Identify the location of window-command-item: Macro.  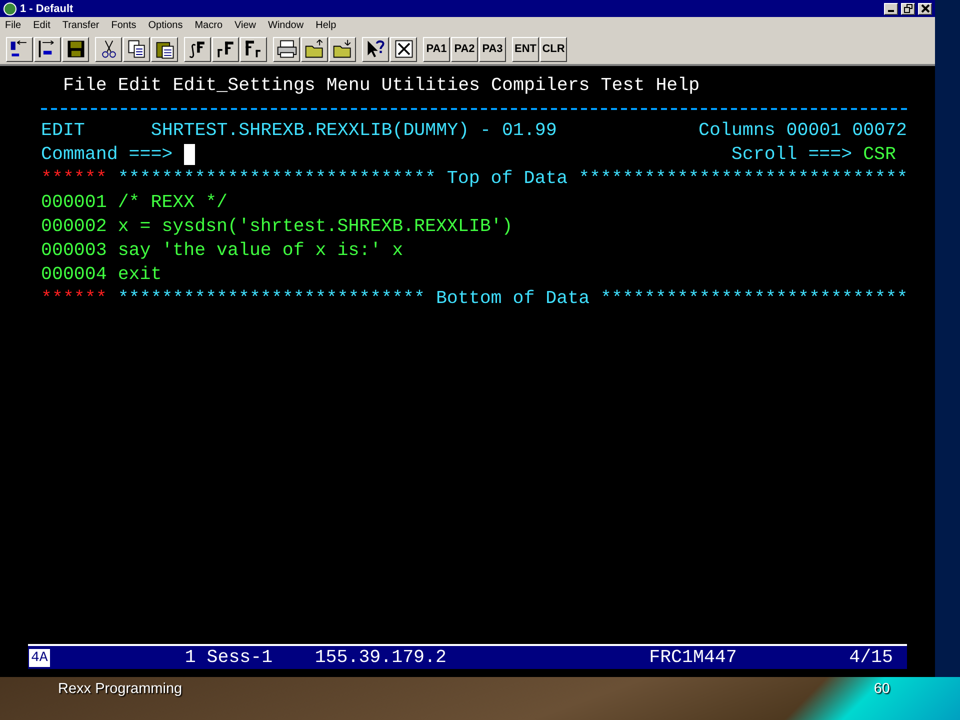
(208, 25).